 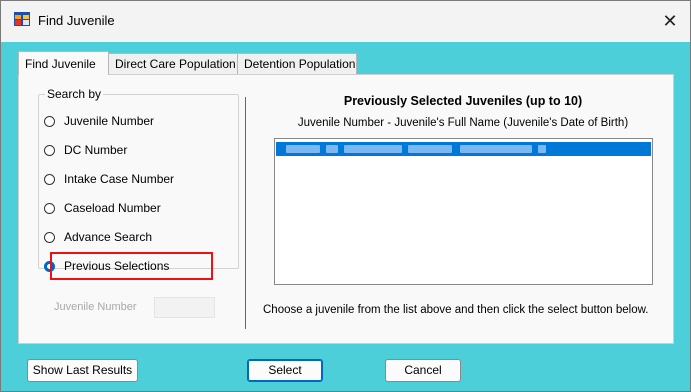 I want to click on radio-label: DC Number, so click(x=96, y=150).